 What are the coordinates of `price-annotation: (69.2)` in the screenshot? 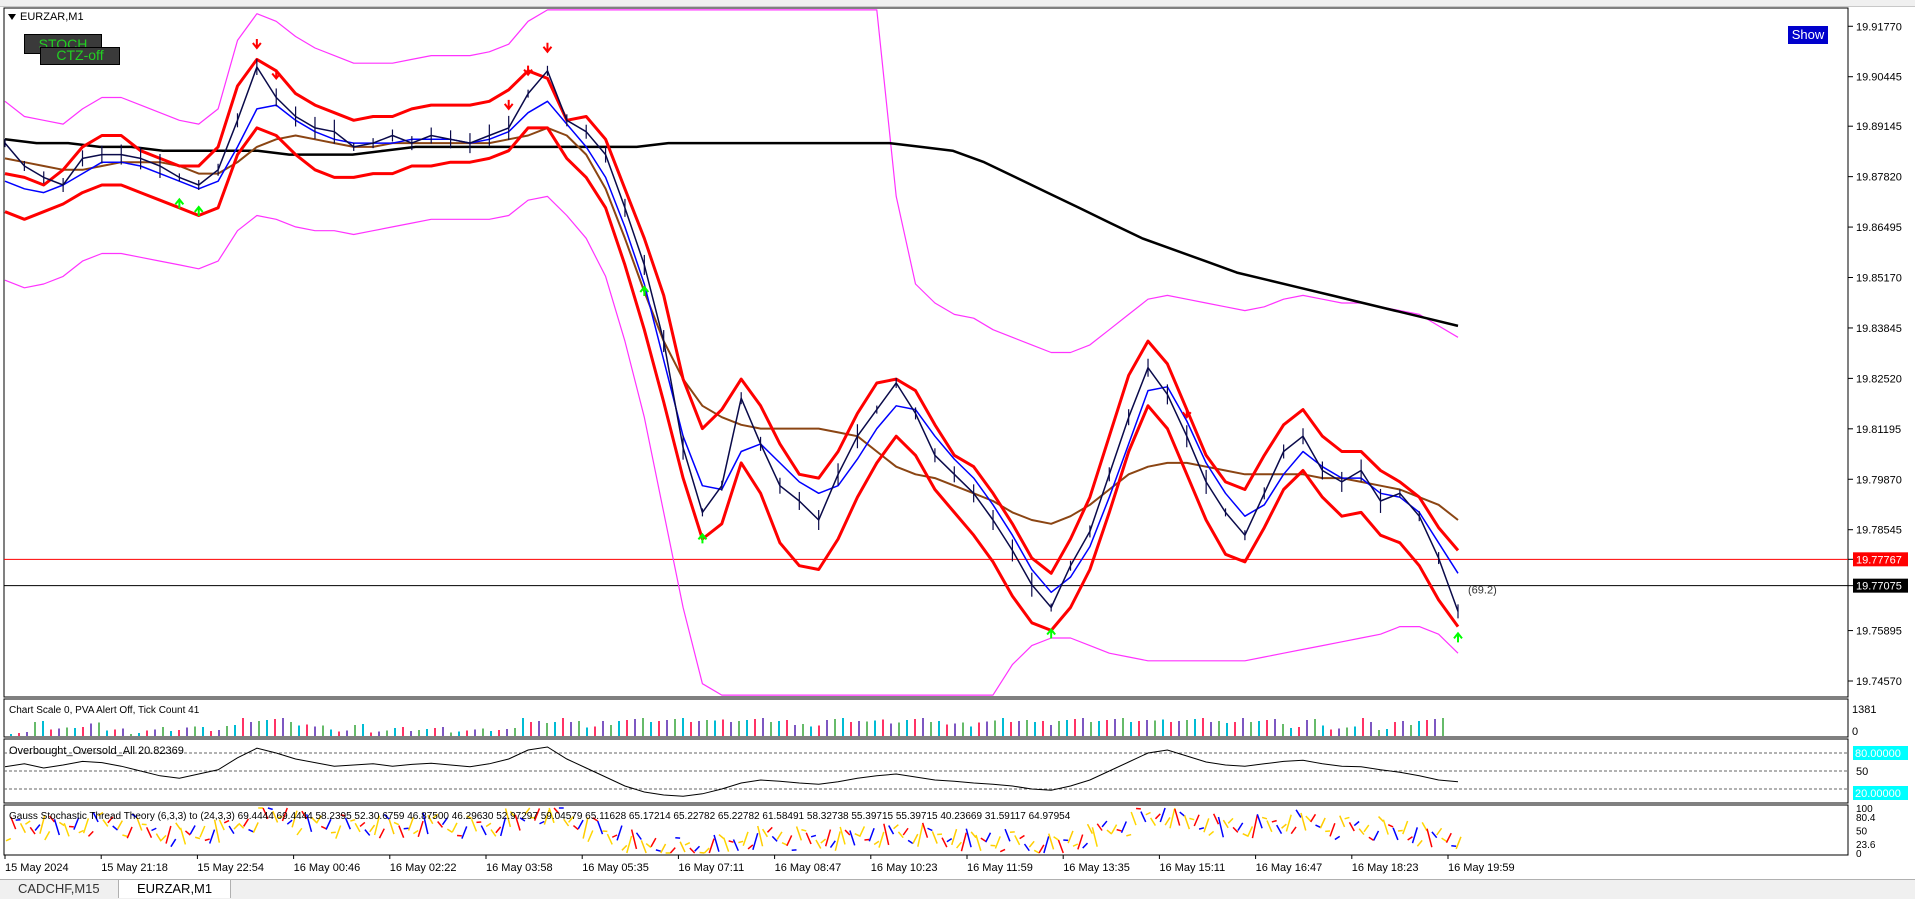 It's located at (1482, 591).